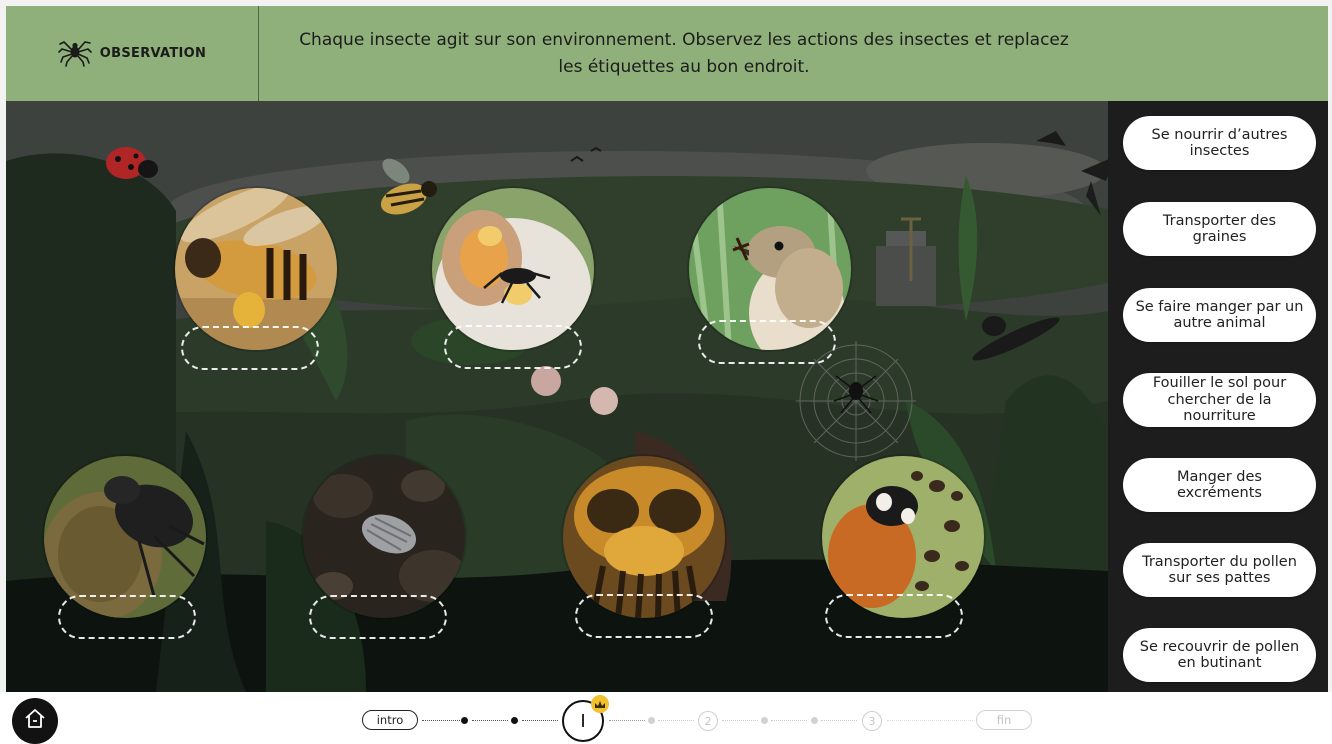  What do you see at coordinates (1219, 655) in the screenshot?
I see `label-chip-7: Se recouvrir de pollen en butinant` at bounding box center [1219, 655].